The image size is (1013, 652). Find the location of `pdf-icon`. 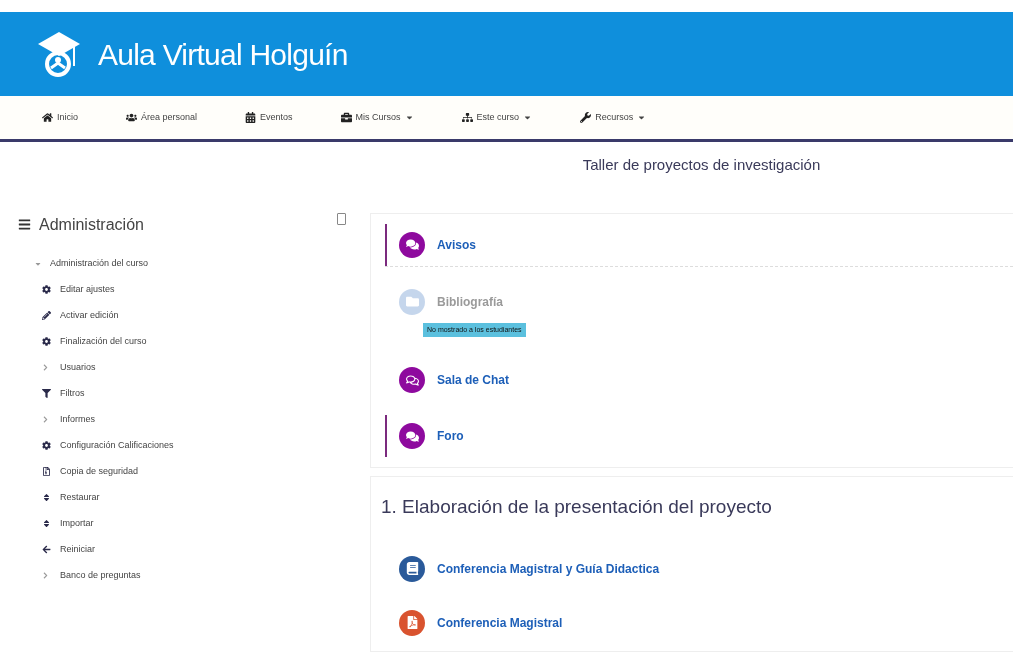

pdf-icon is located at coordinates (412, 622).